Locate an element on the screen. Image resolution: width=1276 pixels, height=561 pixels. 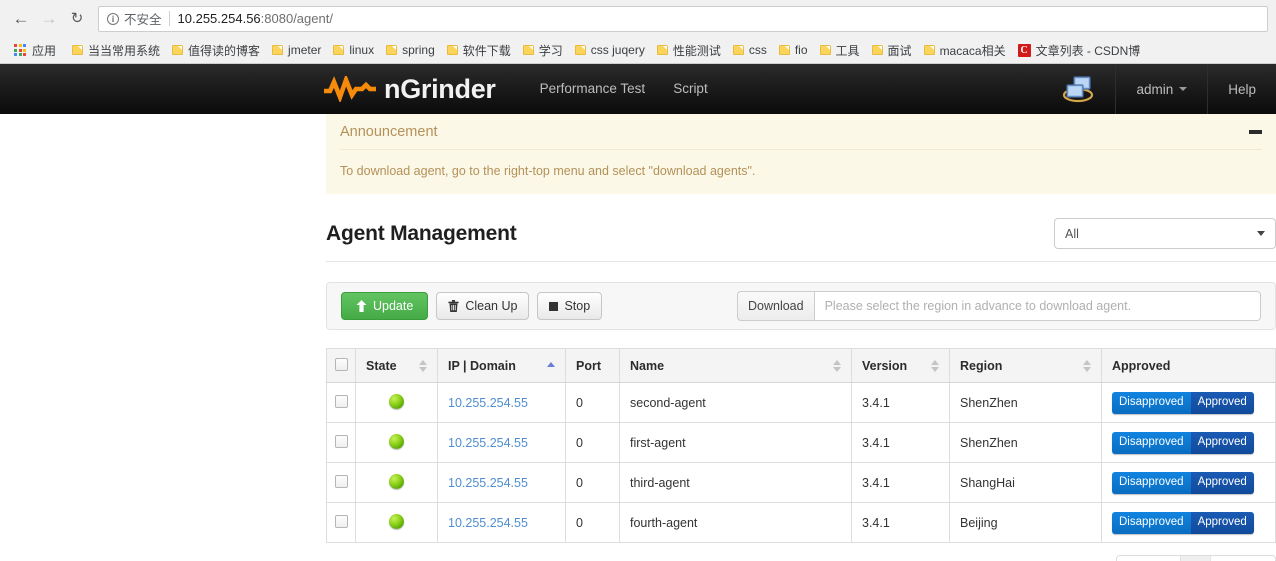
region-cell: ShenZhen is located at coordinates (1025, 402).